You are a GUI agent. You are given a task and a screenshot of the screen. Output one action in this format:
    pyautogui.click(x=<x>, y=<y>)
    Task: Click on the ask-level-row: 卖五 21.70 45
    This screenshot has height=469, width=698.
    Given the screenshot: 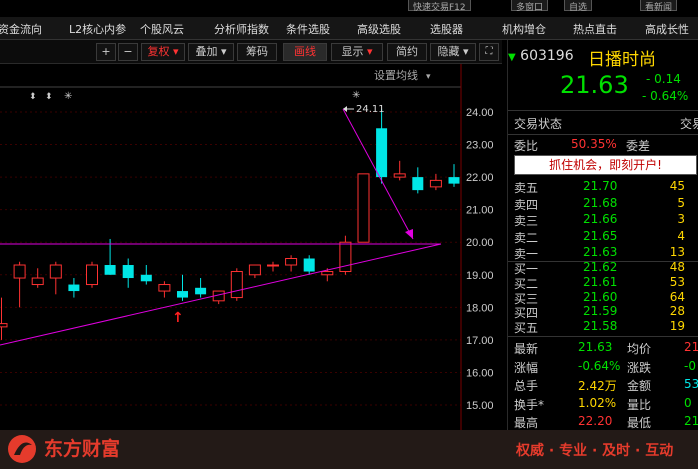 What is the action you would take?
    pyautogui.click(x=603, y=187)
    